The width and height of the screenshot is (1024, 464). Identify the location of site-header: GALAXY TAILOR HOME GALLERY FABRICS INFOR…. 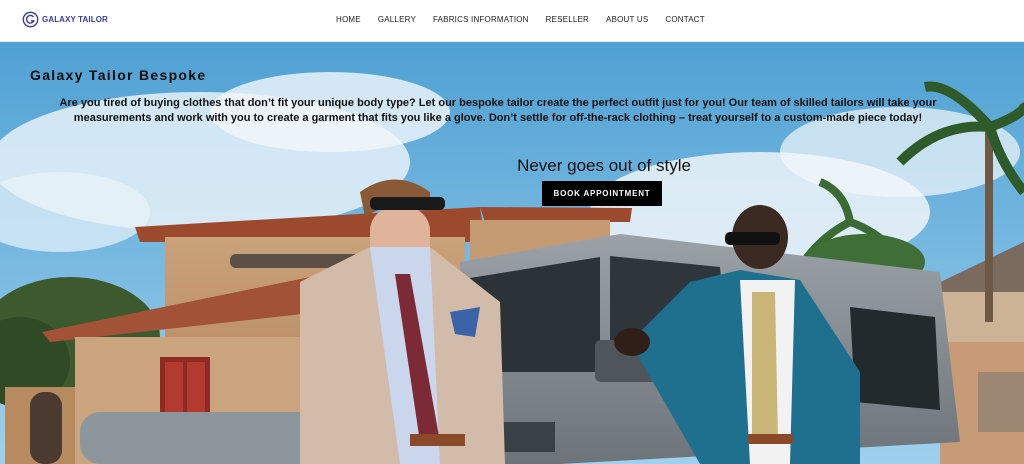
(512, 21).